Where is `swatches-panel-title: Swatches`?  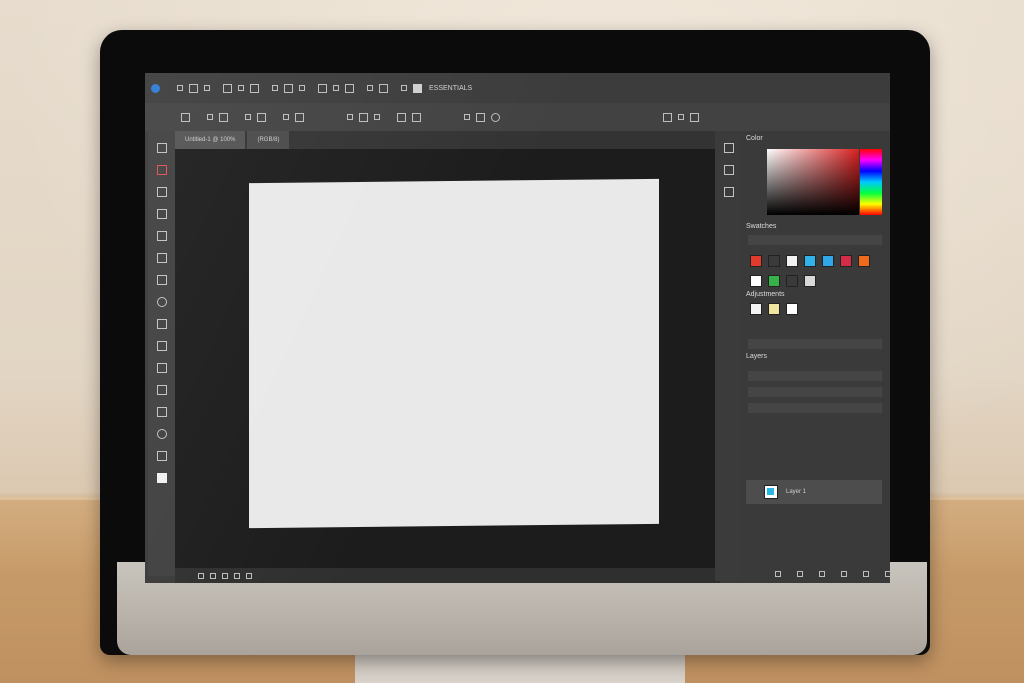
swatches-panel-title: Swatches is located at coordinates (761, 226).